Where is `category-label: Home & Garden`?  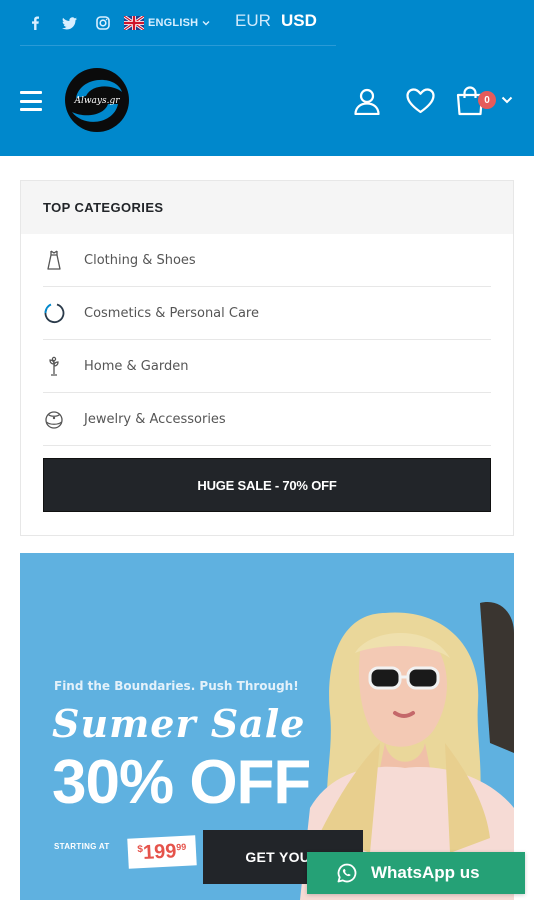
category-label: Home & Garden is located at coordinates (136, 366).